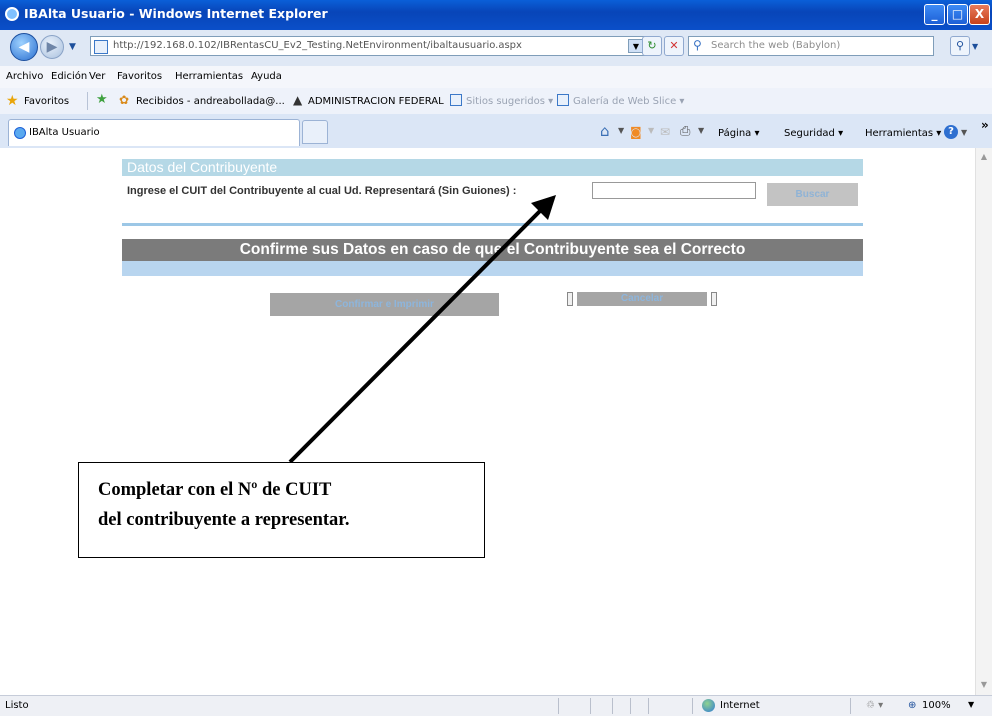  I want to click on internet-globe-icon, so click(708, 705).